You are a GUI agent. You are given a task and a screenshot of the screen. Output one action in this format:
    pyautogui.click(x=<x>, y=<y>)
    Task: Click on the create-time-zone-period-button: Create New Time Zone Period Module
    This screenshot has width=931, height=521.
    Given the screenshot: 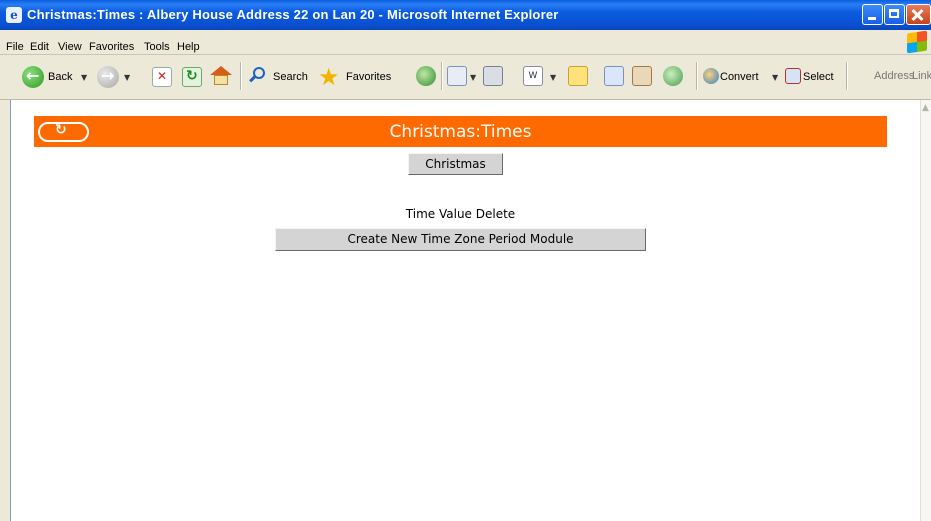 What is the action you would take?
    pyautogui.click(x=460, y=239)
    